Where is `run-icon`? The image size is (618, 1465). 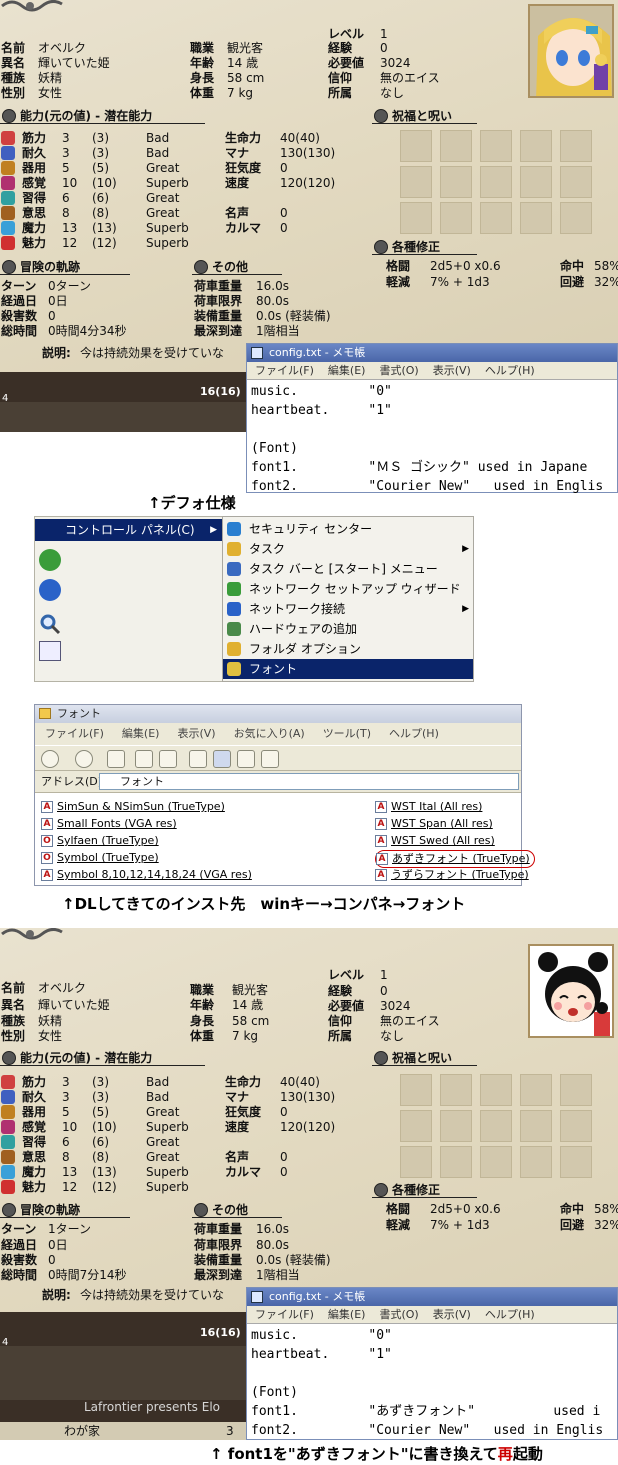
run-icon is located at coordinates (50, 651).